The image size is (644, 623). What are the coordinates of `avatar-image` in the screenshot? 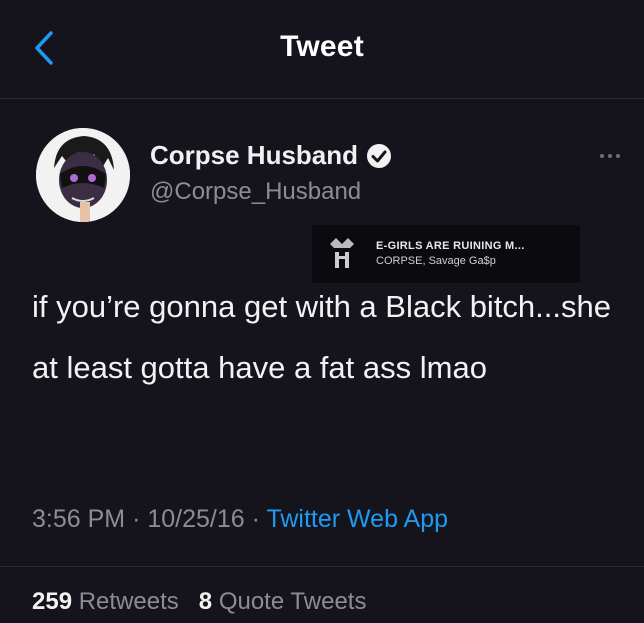 It's located at (83, 175).